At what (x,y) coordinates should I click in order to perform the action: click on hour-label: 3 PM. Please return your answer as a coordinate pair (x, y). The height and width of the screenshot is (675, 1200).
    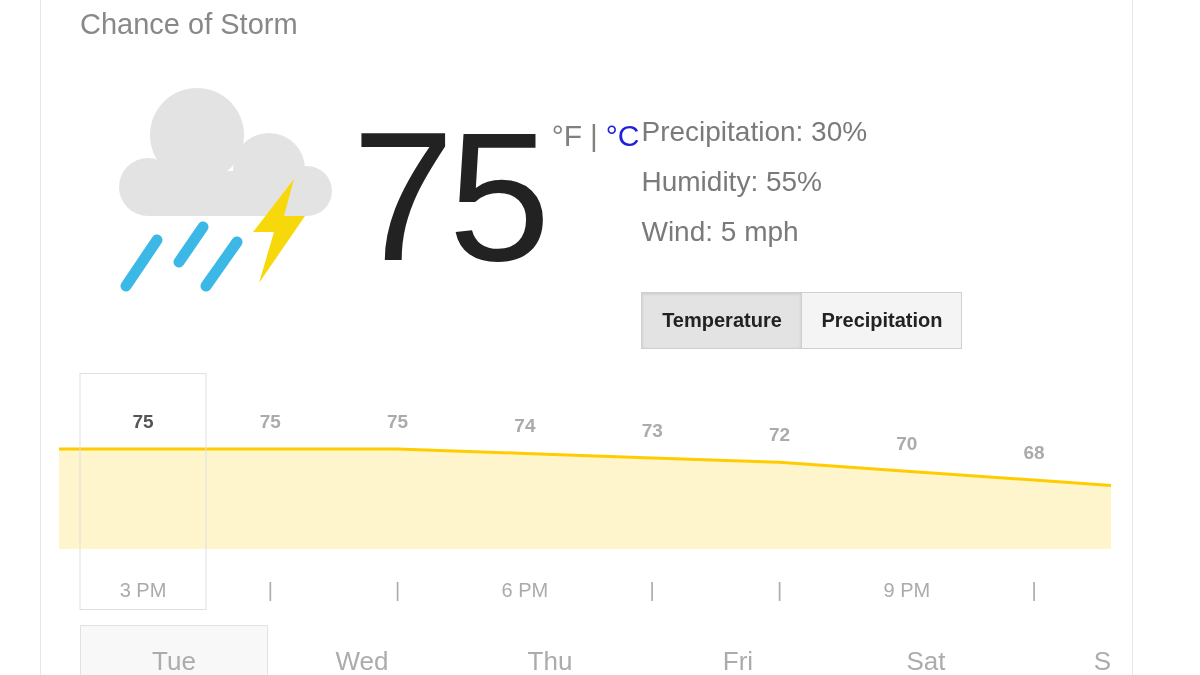
    Looking at the image, I should click on (143, 590).